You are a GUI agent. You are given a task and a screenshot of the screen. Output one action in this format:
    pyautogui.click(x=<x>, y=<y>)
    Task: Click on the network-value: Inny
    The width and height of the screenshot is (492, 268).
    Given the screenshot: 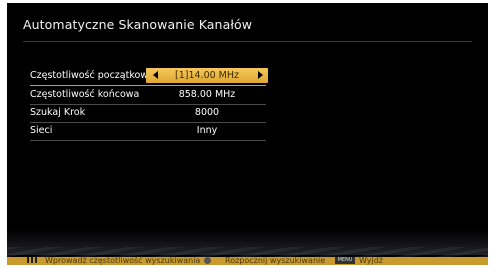 What is the action you would take?
    pyautogui.click(x=207, y=130)
    